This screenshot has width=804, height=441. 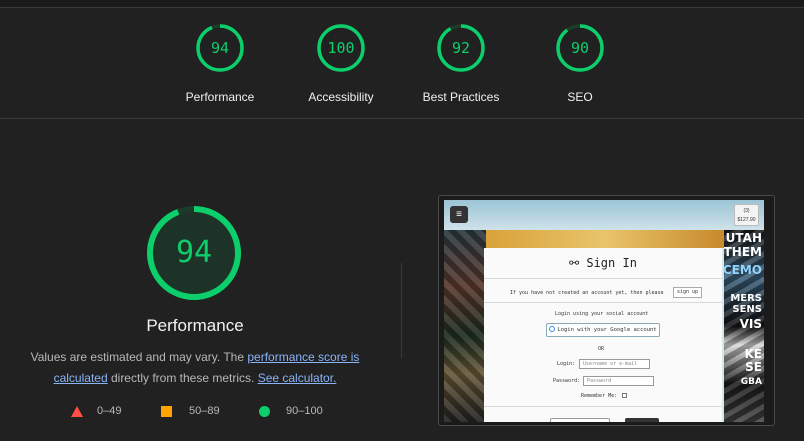 What do you see at coordinates (264, 411) in the screenshot?
I see `circle-icon` at bounding box center [264, 411].